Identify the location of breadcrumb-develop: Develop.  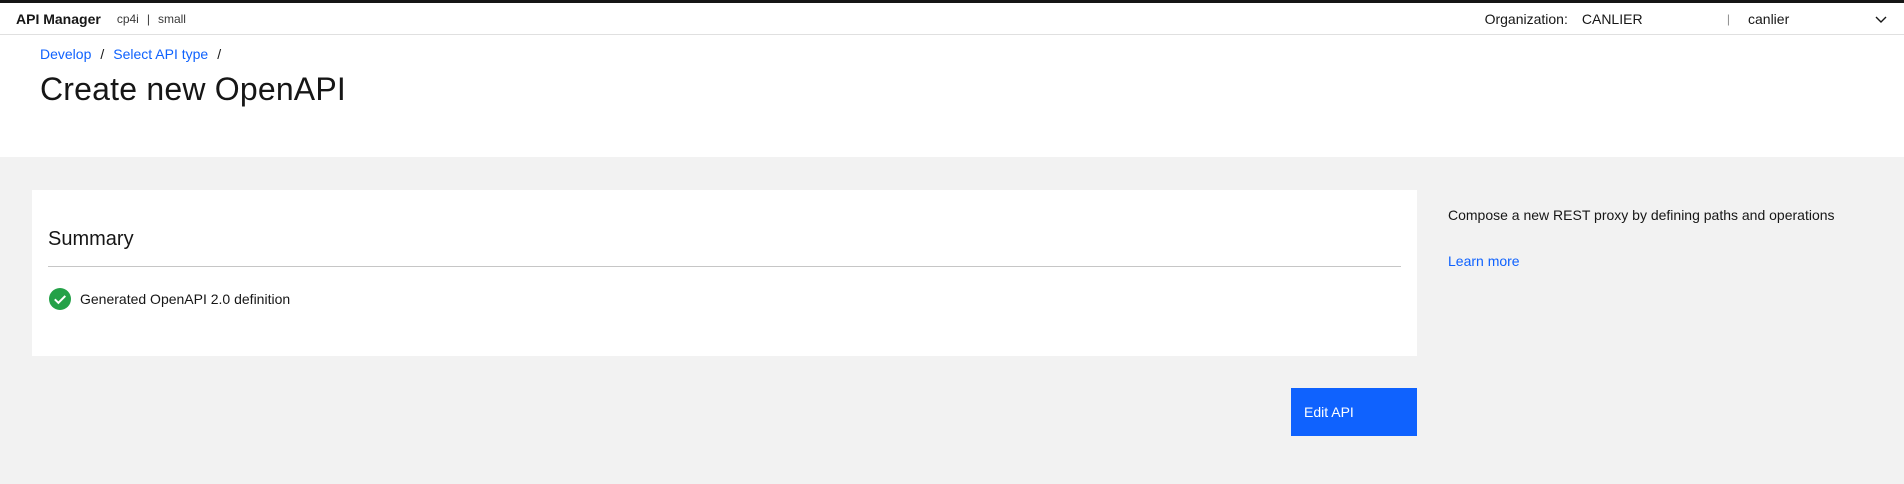
(65, 54).